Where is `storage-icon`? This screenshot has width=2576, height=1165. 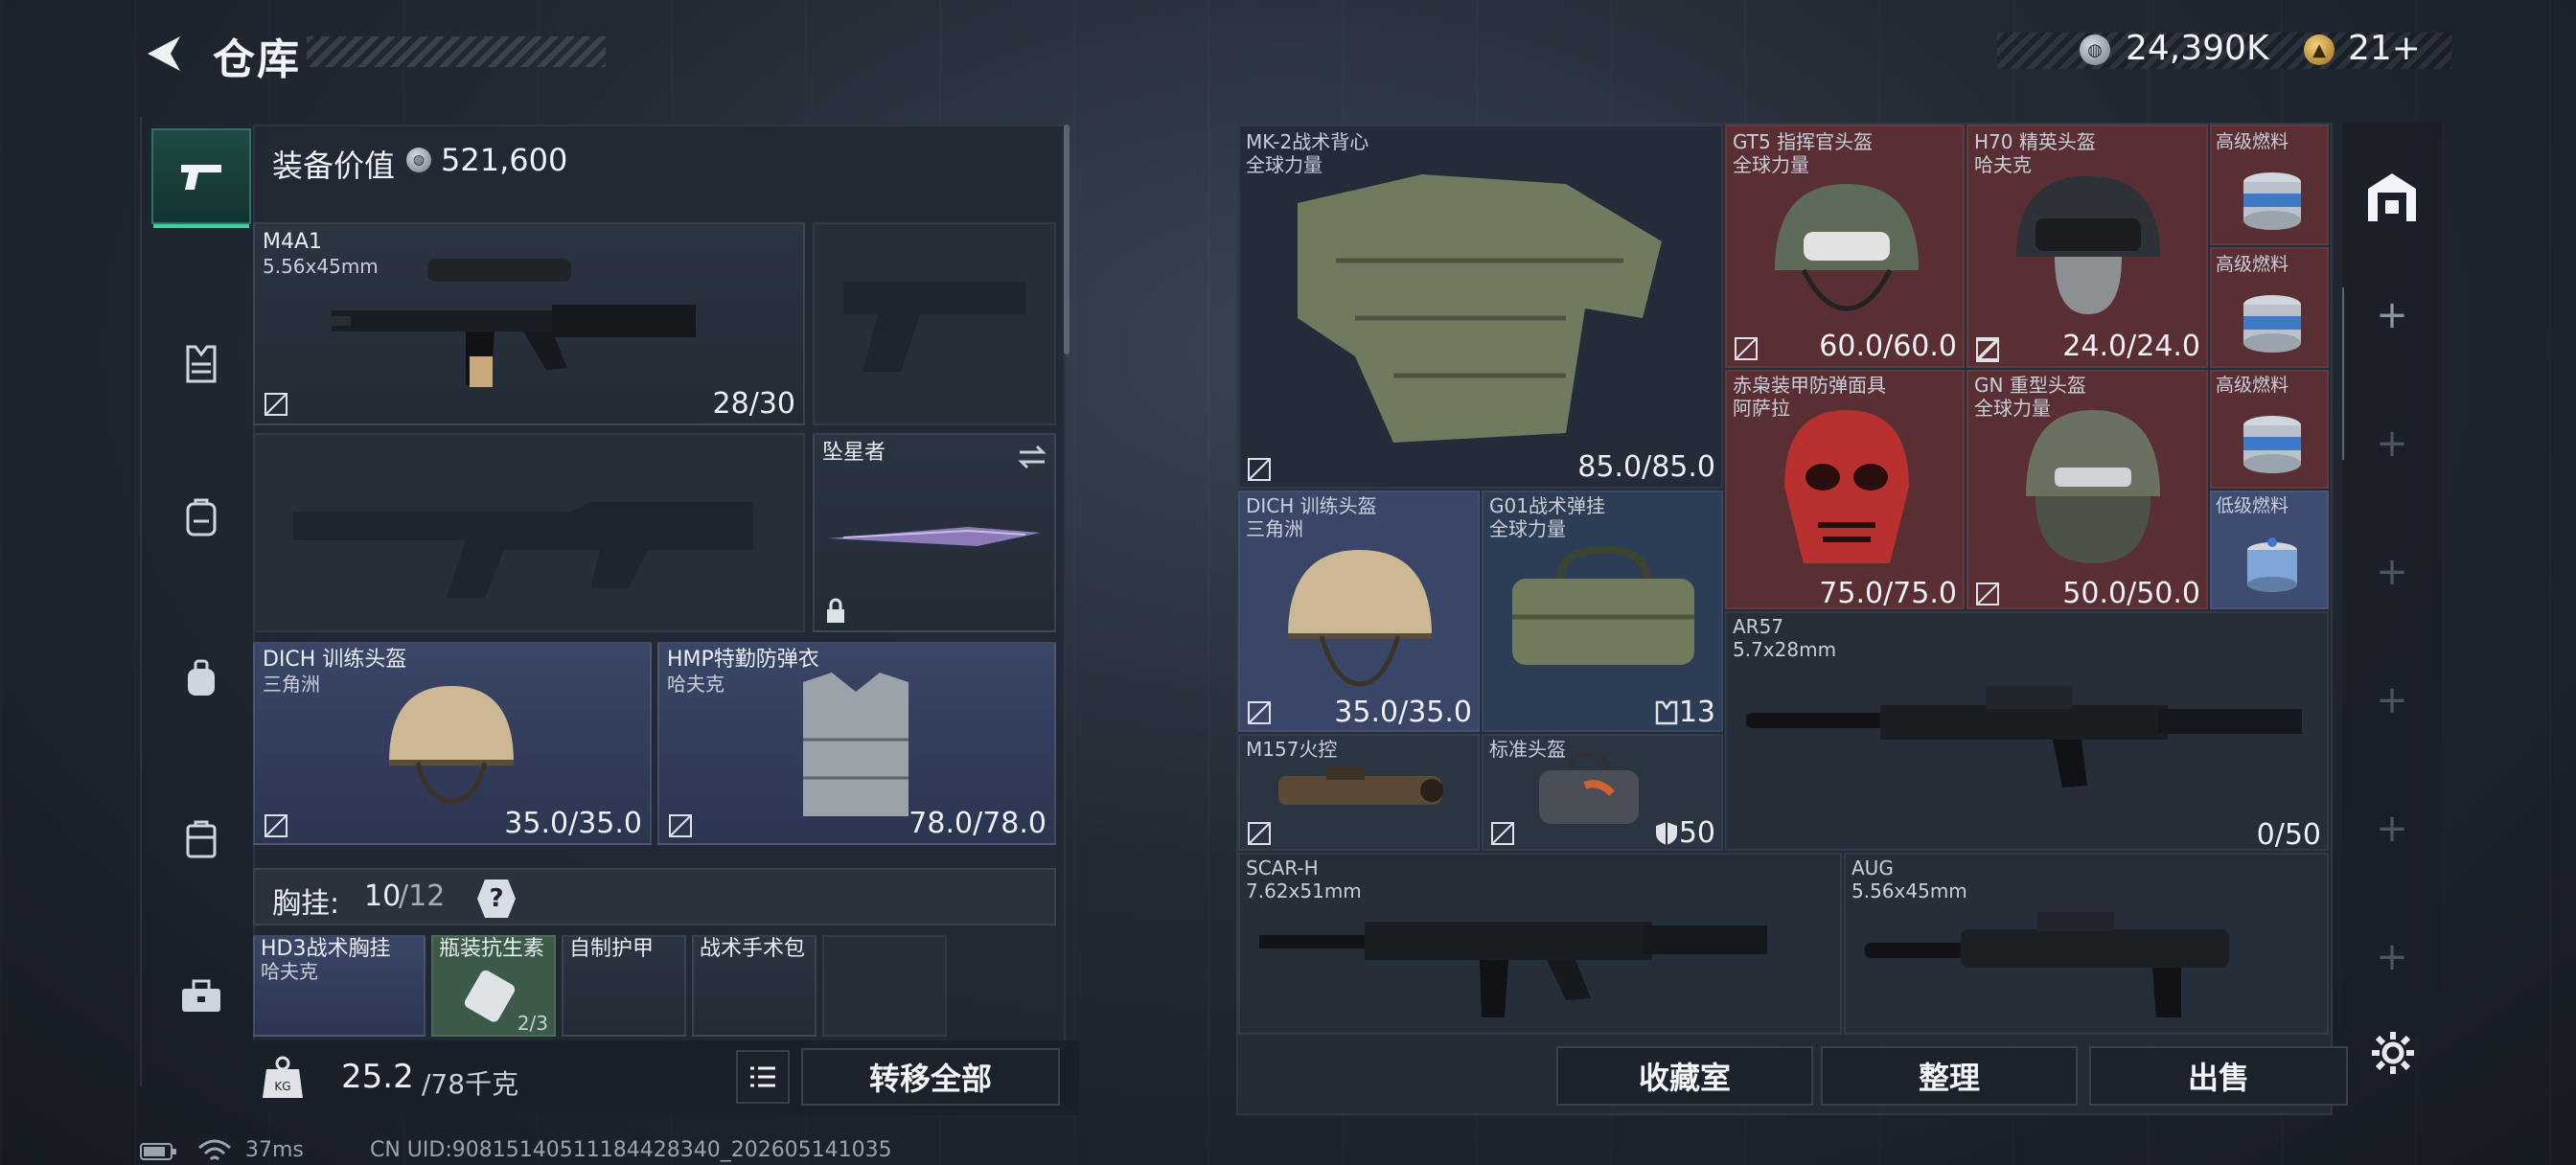 storage-icon is located at coordinates (2392, 197).